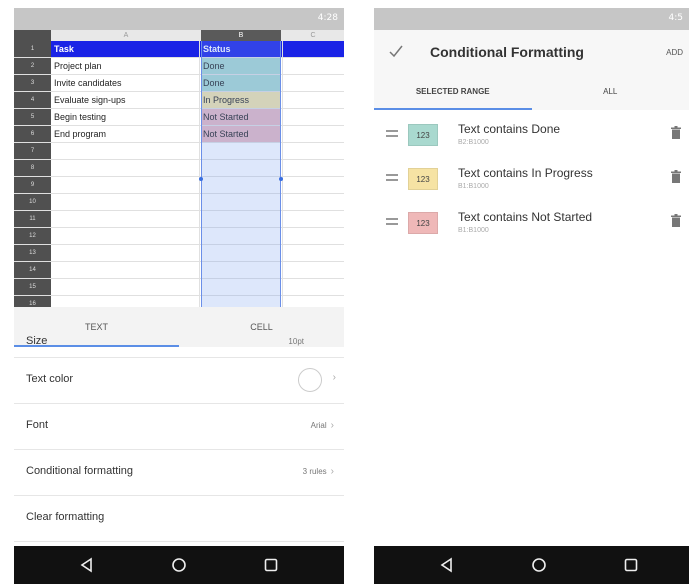 This screenshot has height=584, width=689. I want to click on row-number: 16, so click(32, 301).